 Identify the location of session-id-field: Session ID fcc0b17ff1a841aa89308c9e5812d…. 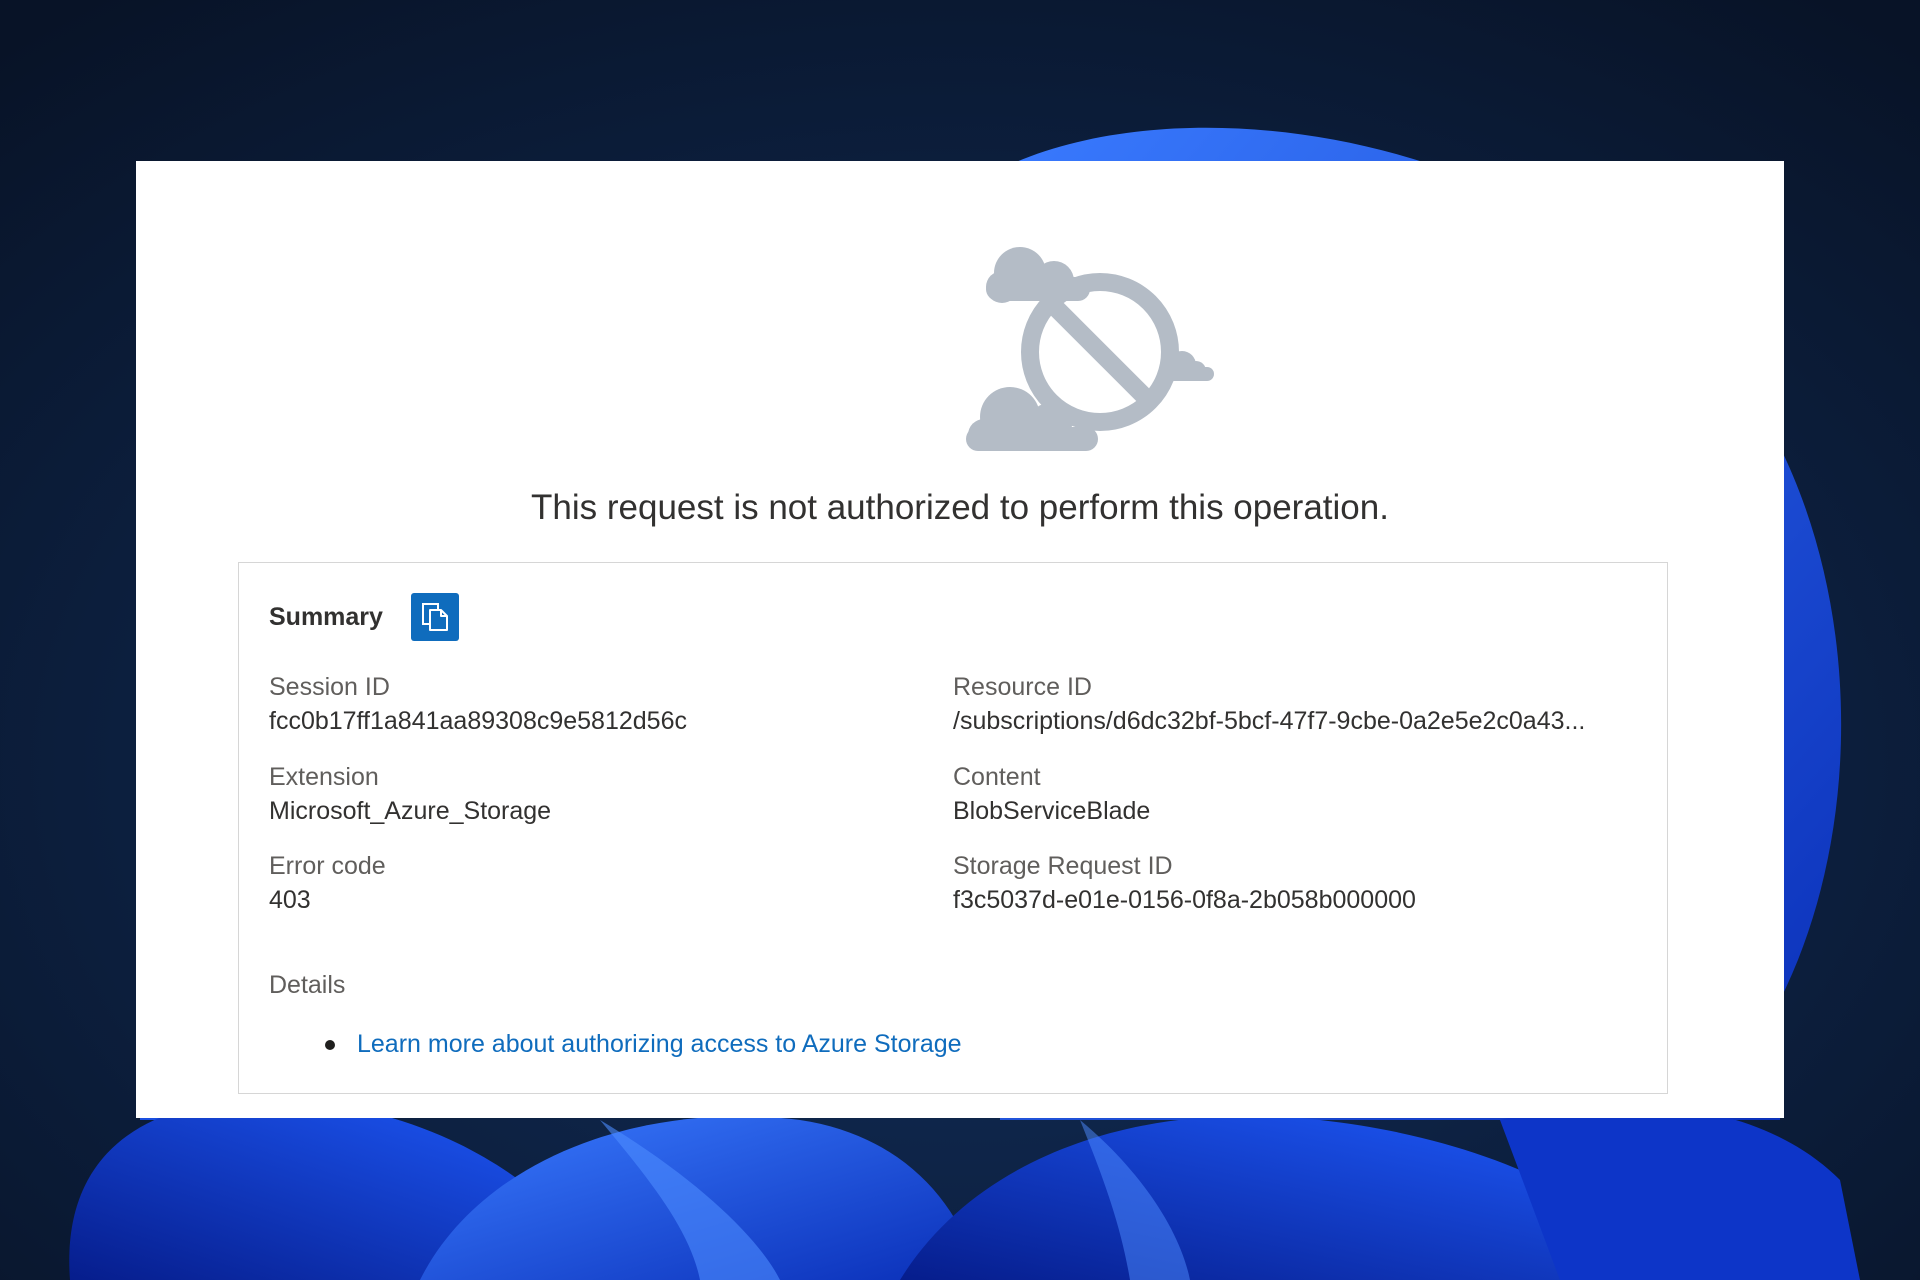
(478, 704).